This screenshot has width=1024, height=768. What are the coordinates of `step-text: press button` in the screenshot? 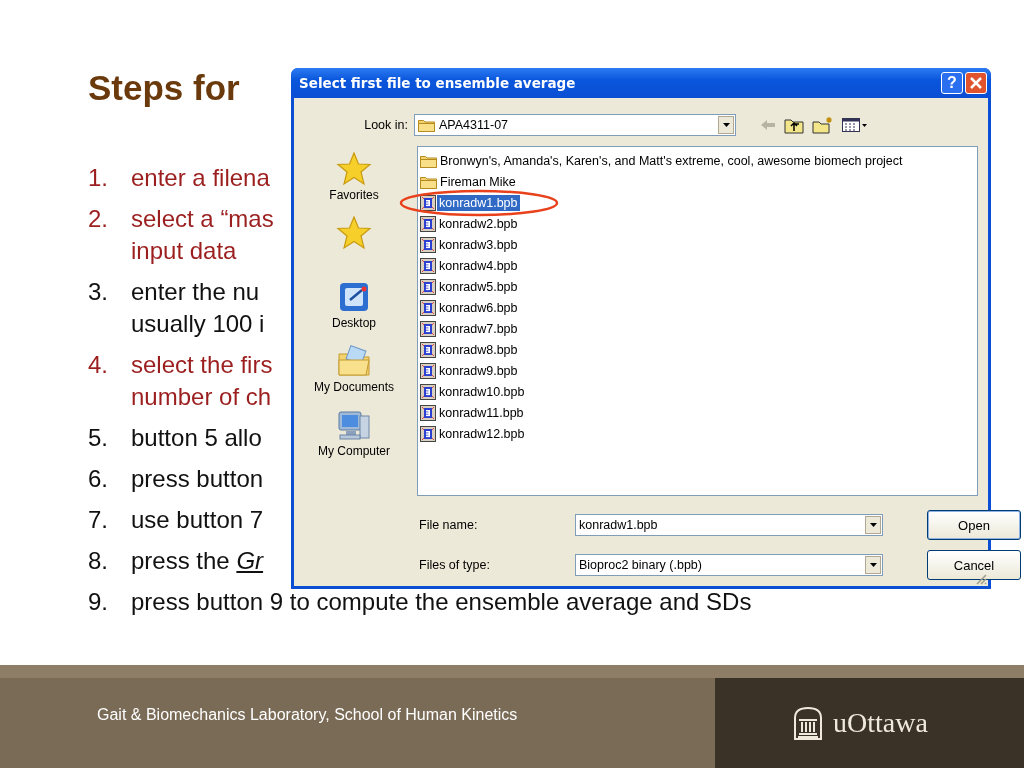 It's located at (197, 479).